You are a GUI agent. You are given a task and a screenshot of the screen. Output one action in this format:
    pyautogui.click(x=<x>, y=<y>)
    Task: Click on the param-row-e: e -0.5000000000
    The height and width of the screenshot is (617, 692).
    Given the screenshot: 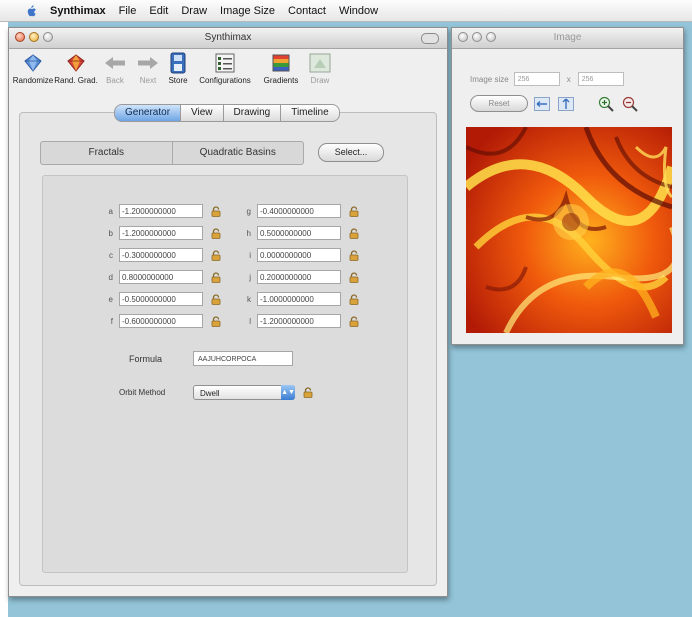 What is the action you would take?
    pyautogui.click(x=158, y=299)
    